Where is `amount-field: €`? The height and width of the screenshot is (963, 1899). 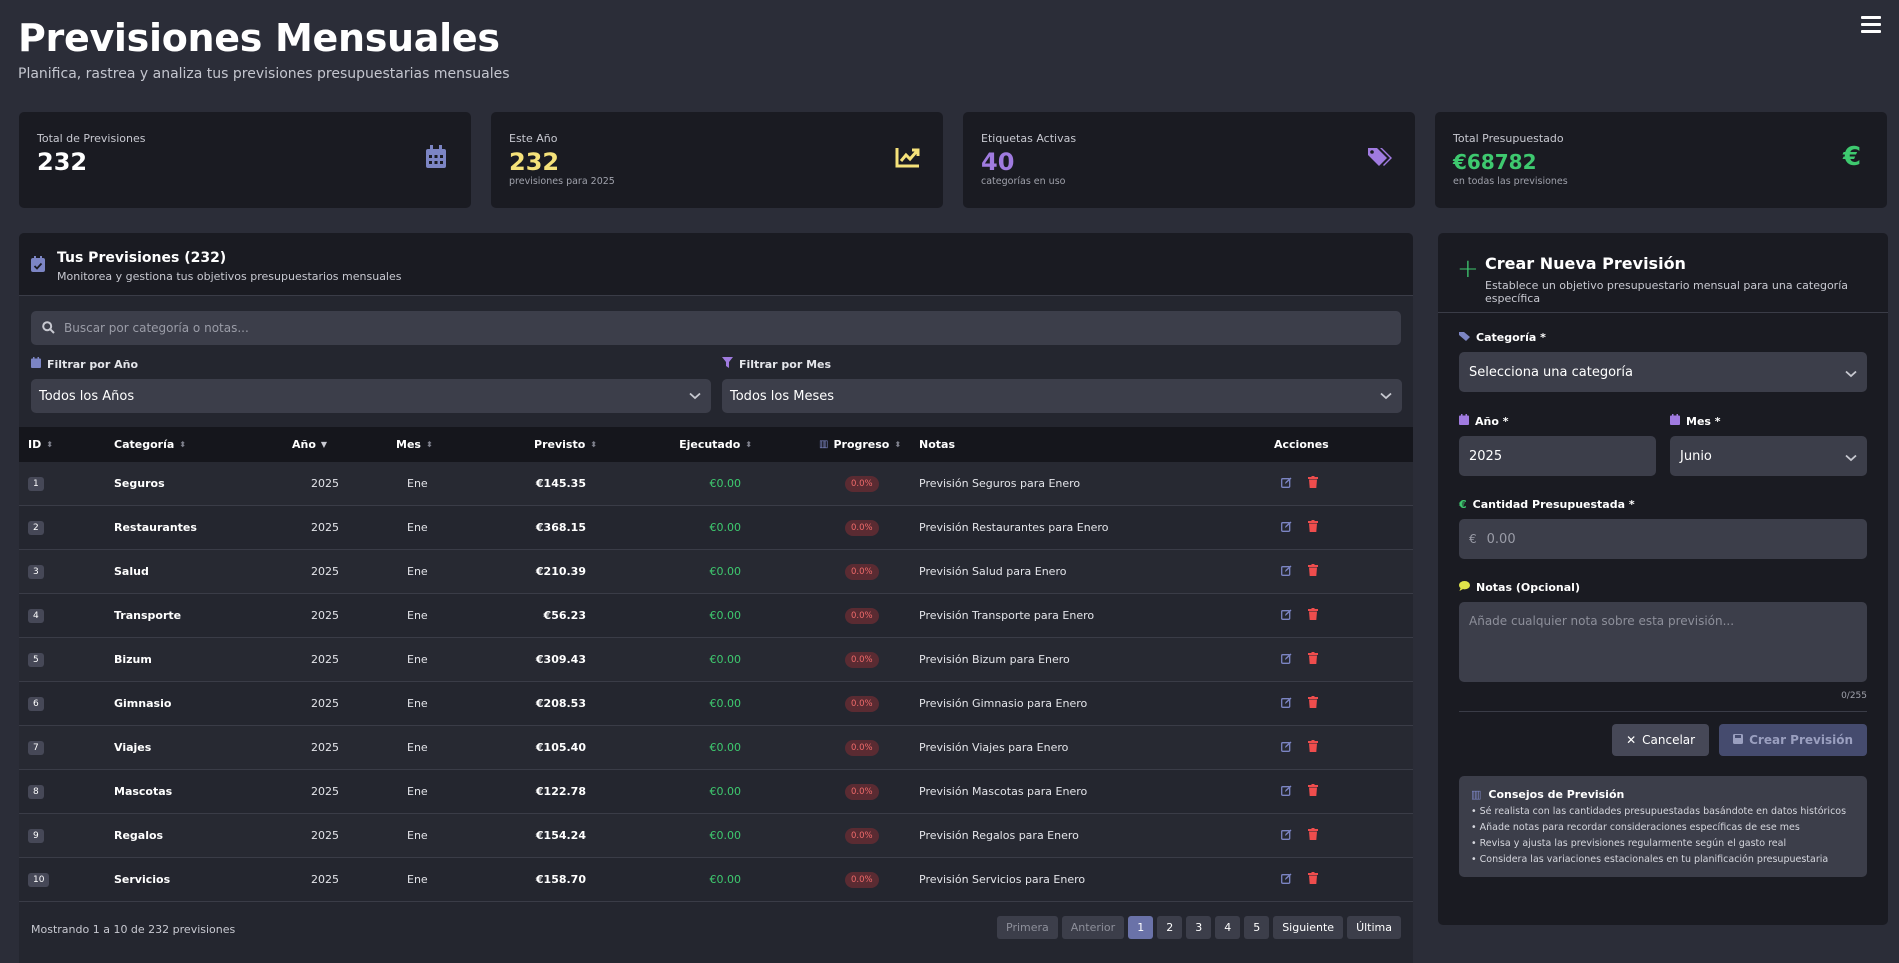 amount-field: € is located at coordinates (1663, 539).